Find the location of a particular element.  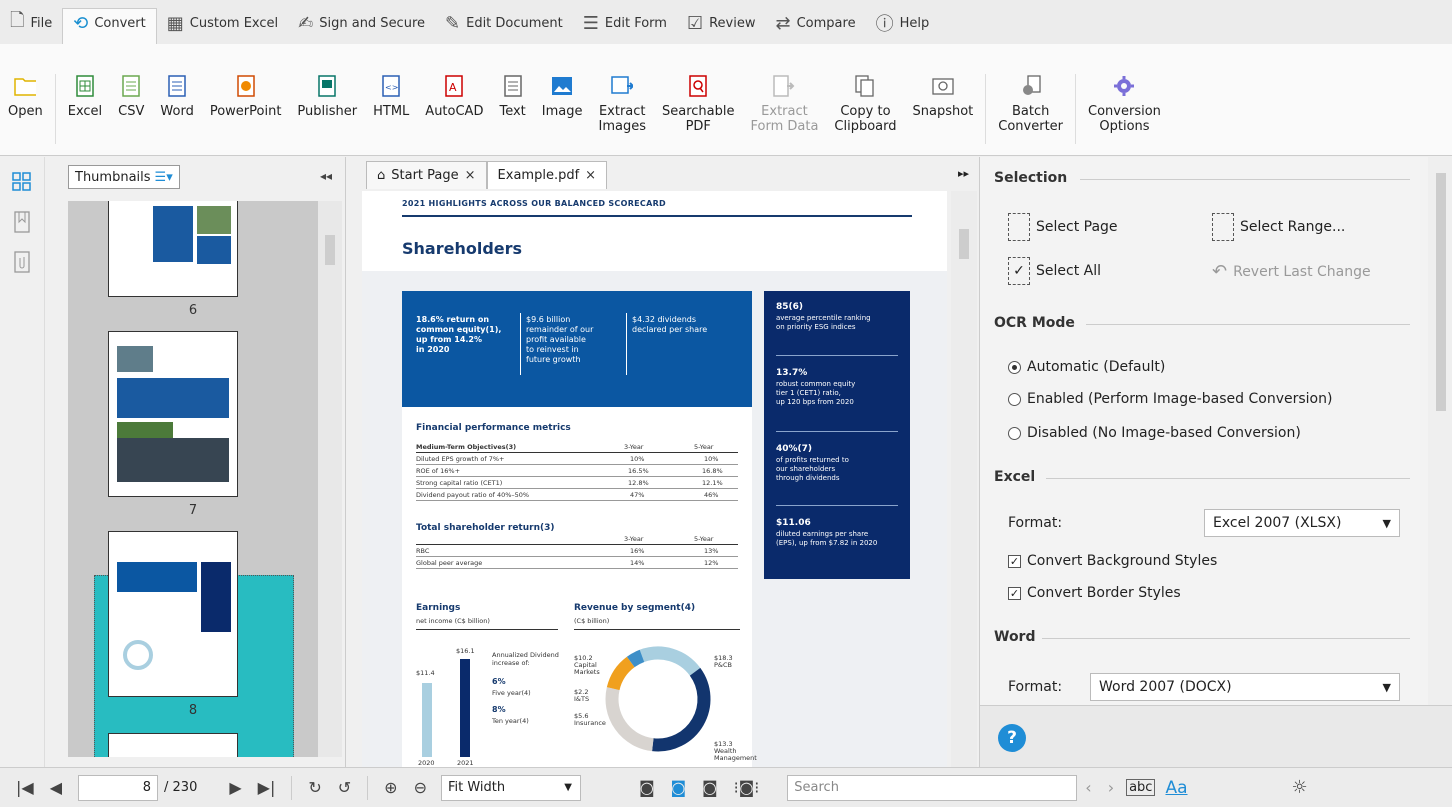

csv-button: CSV is located at coordinates (131, 114).